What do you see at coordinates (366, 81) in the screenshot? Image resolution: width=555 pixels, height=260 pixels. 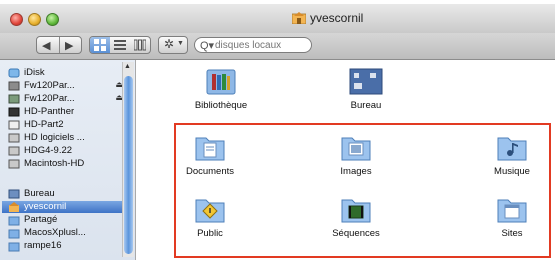 I see `desktop-folder-icon` at bounding box center [366, 81].